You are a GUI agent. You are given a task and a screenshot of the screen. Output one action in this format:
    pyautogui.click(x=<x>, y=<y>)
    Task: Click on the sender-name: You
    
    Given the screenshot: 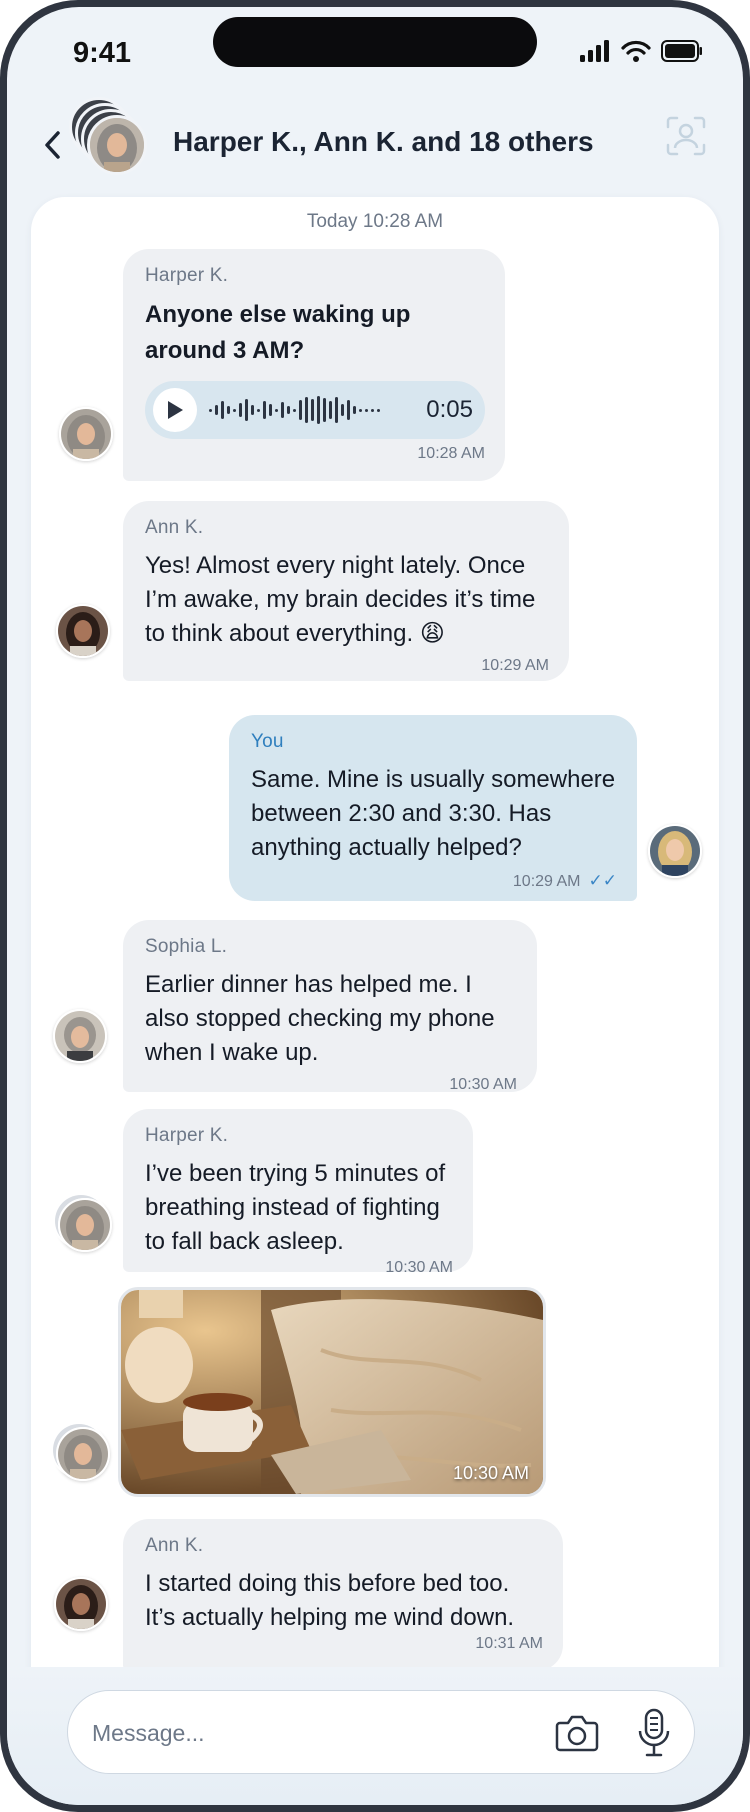 What is the action you would take?
    pyautogui.click(x=267, y=741)
    